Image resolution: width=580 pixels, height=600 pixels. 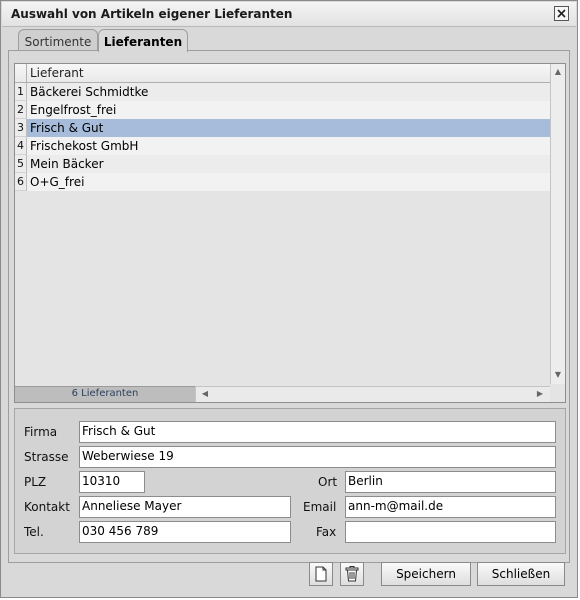 I want to click on tel-label: Tel., so click(x=34, y=532).